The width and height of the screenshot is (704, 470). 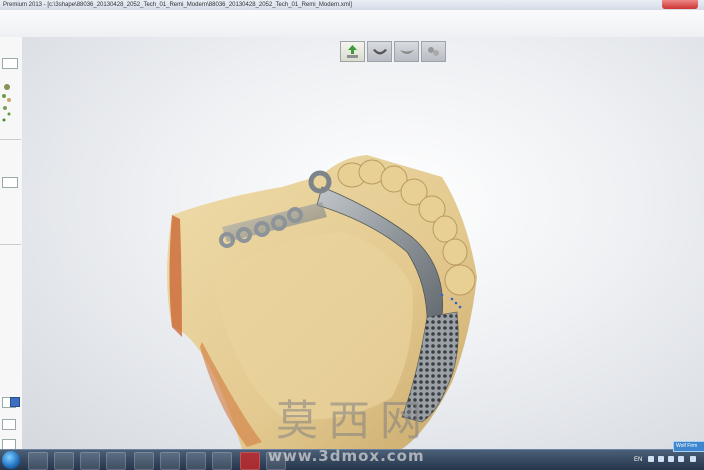 I want to click on app2-icon, so click(x=222, y=461).